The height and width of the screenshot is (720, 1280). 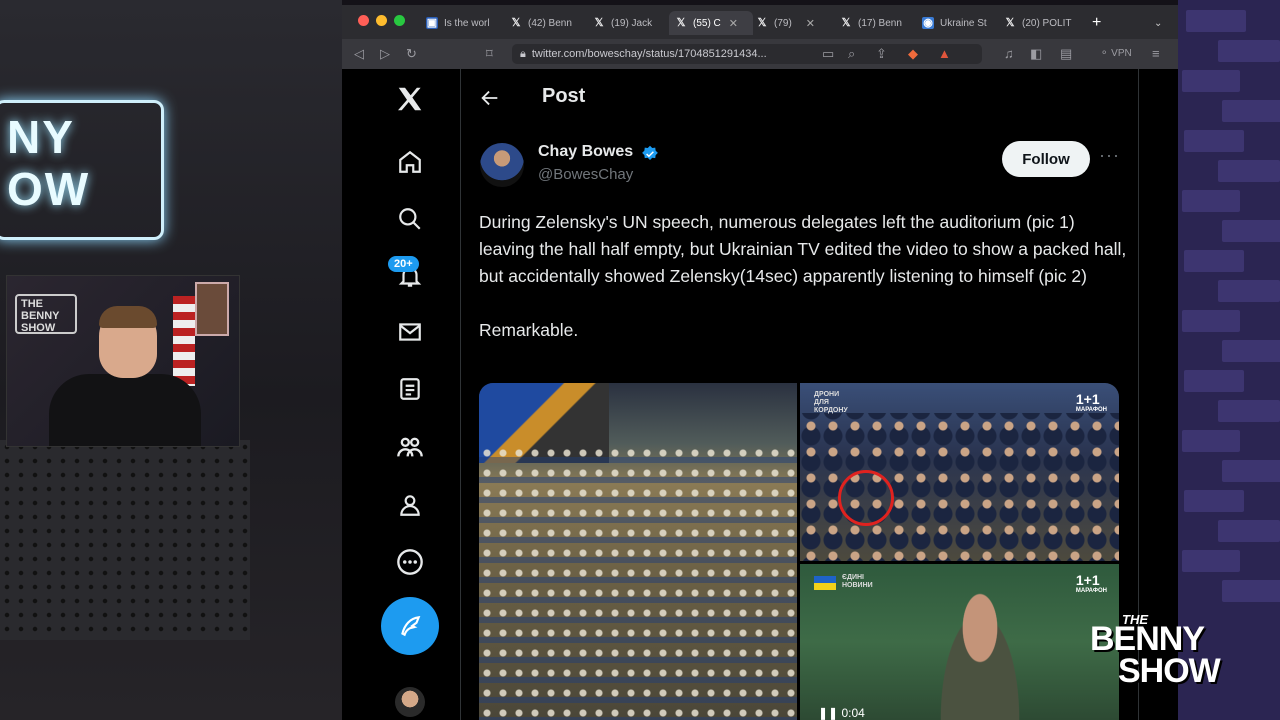 I want to click on lock-icon: 🔒︎, so click(x=523, y=54).